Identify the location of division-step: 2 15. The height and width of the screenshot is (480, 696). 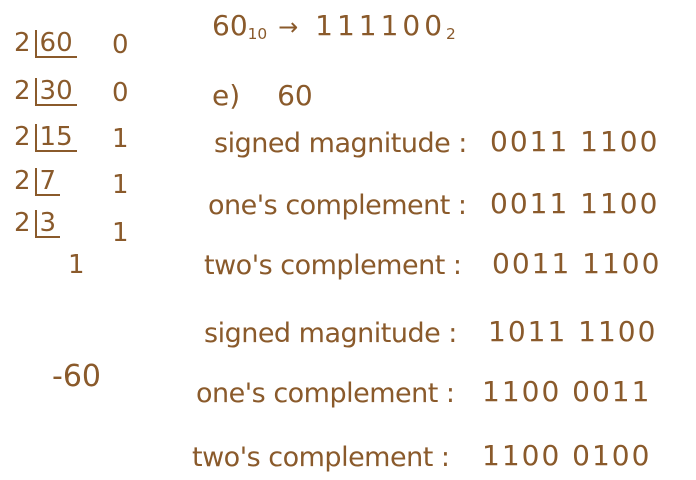
(45, 138).